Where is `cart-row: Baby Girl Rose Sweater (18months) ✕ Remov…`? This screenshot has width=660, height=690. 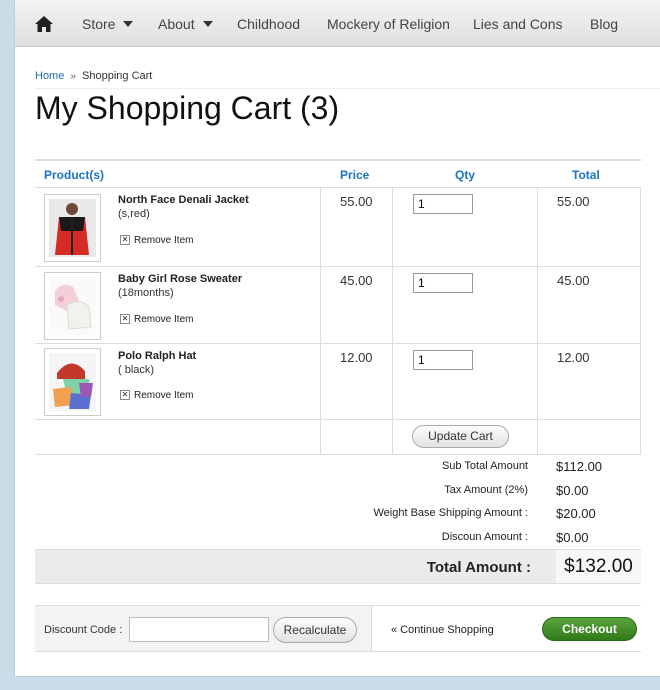 cart-row: Baby Girl Rose Sweater (18months) ✕ Remov… is located at coordinates (338, 305).